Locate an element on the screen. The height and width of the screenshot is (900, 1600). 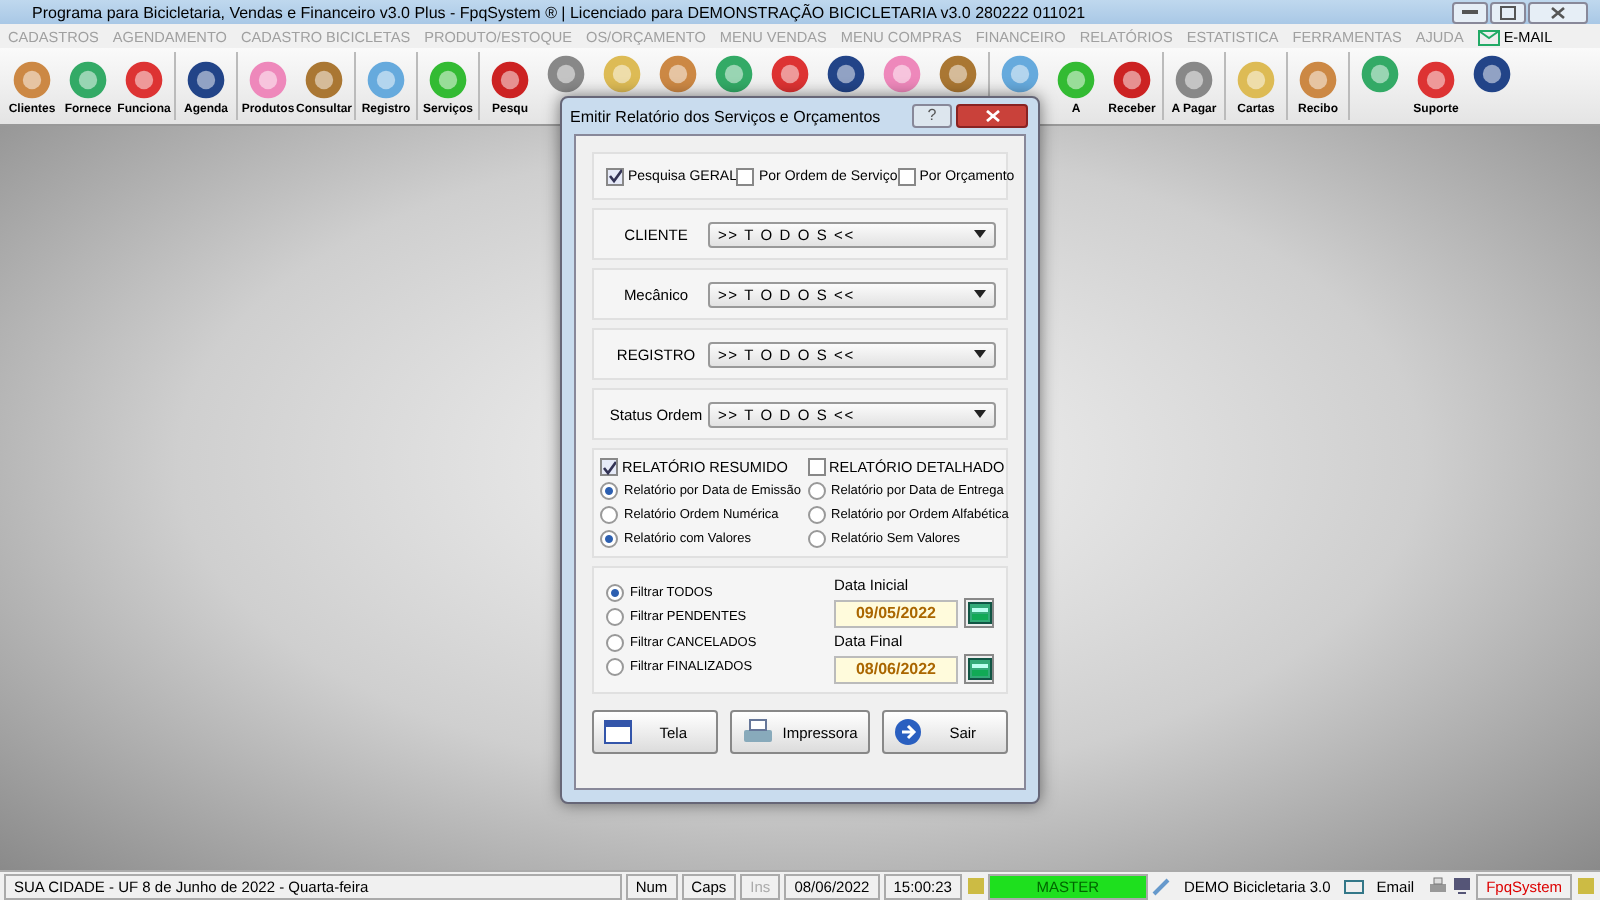
maximize-icon is located at coordinates (1508, 12).